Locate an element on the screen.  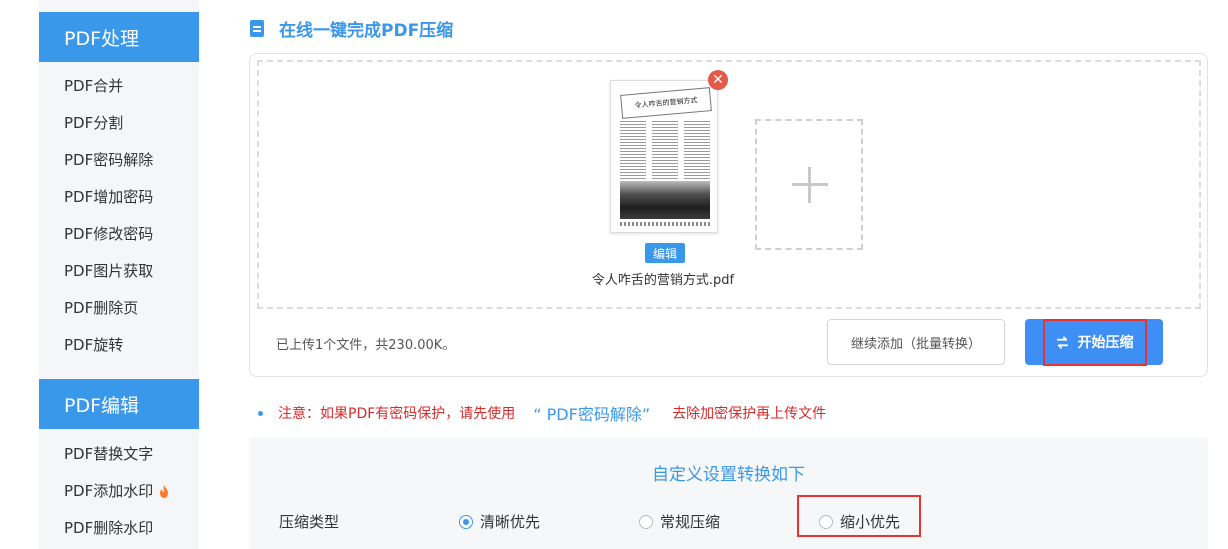
remove-file-button: ✕ is located at coordinates (718, 80).